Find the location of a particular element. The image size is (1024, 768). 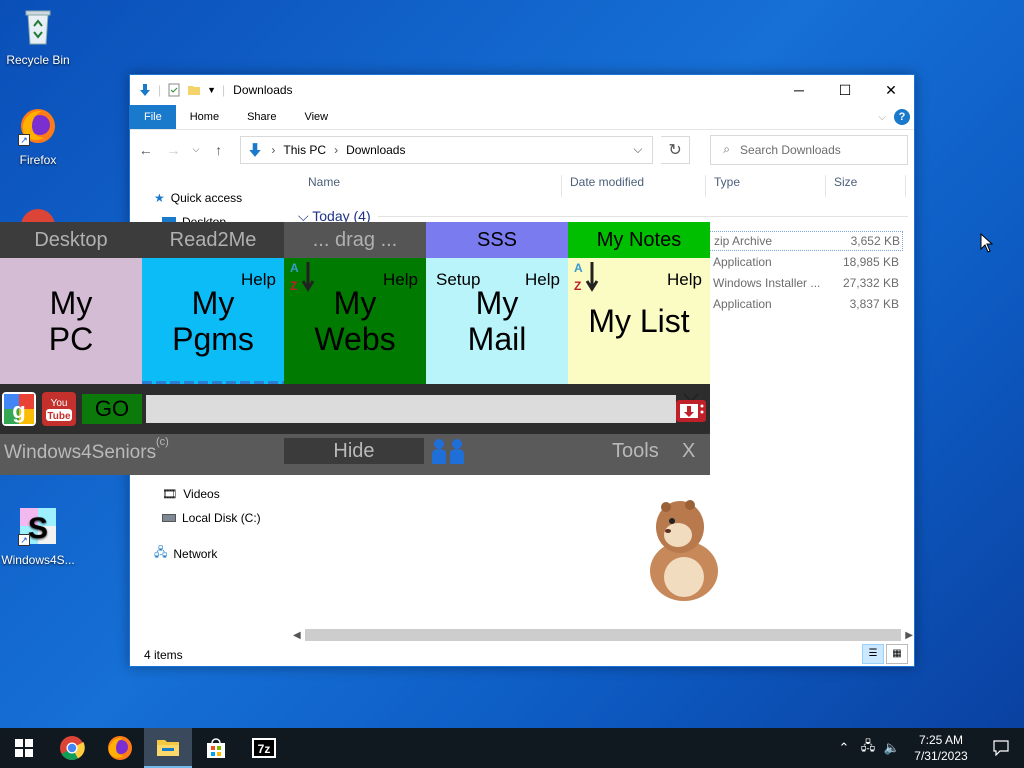

go-button: GO is located at coordinates (112, 409).